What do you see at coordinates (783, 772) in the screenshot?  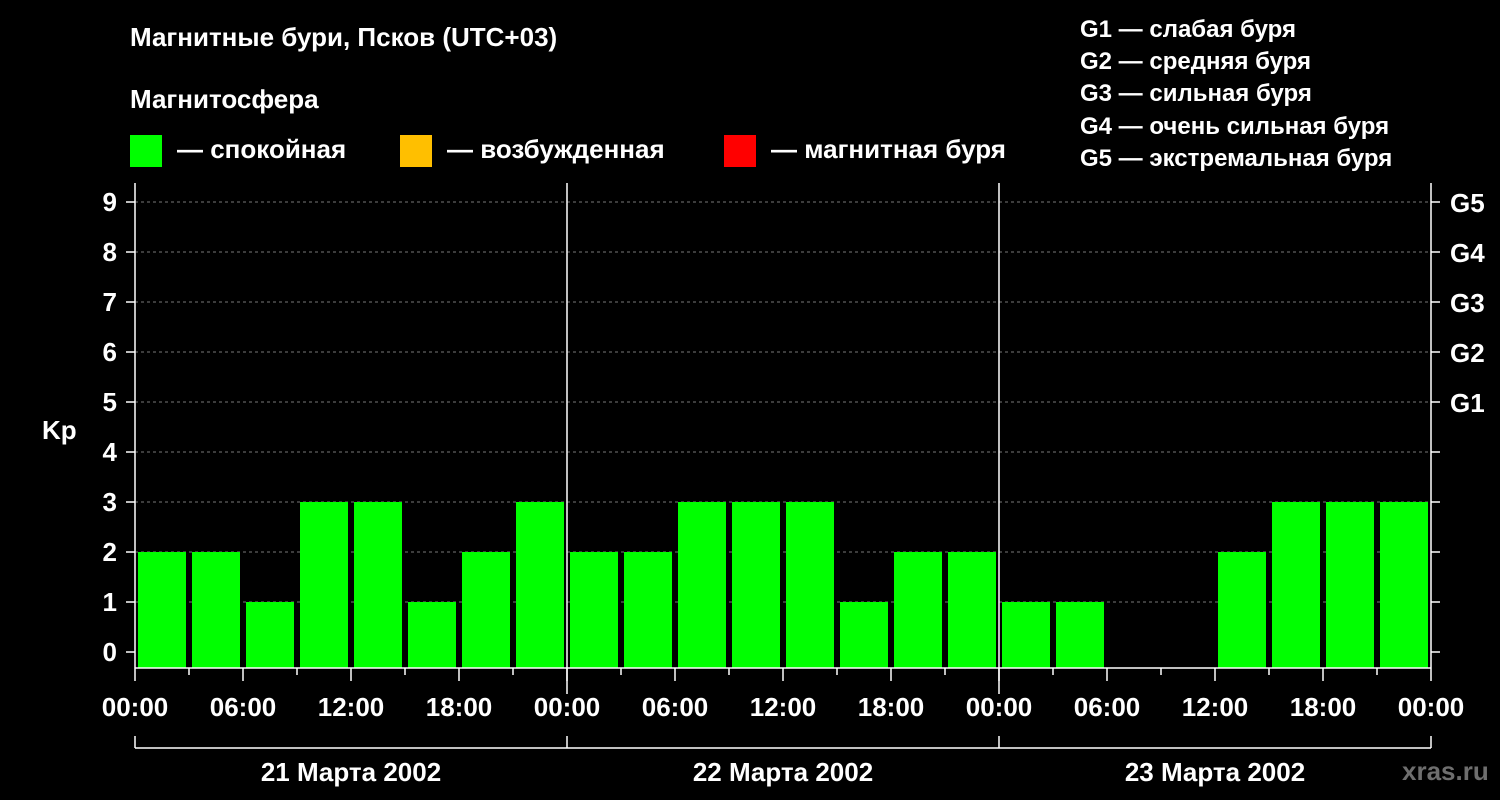 I see `day-label: 22 Марта 2002` at bounding box center [783, 772].